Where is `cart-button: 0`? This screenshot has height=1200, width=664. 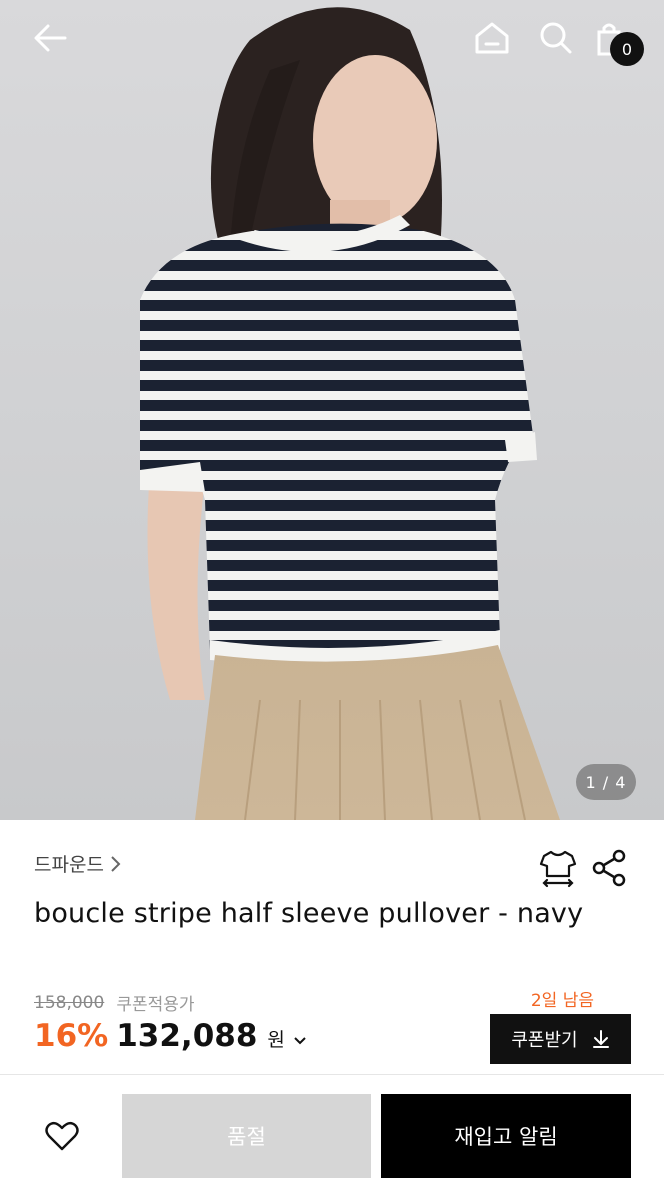
cart-button: 0 is located at coordinates (618, 40).